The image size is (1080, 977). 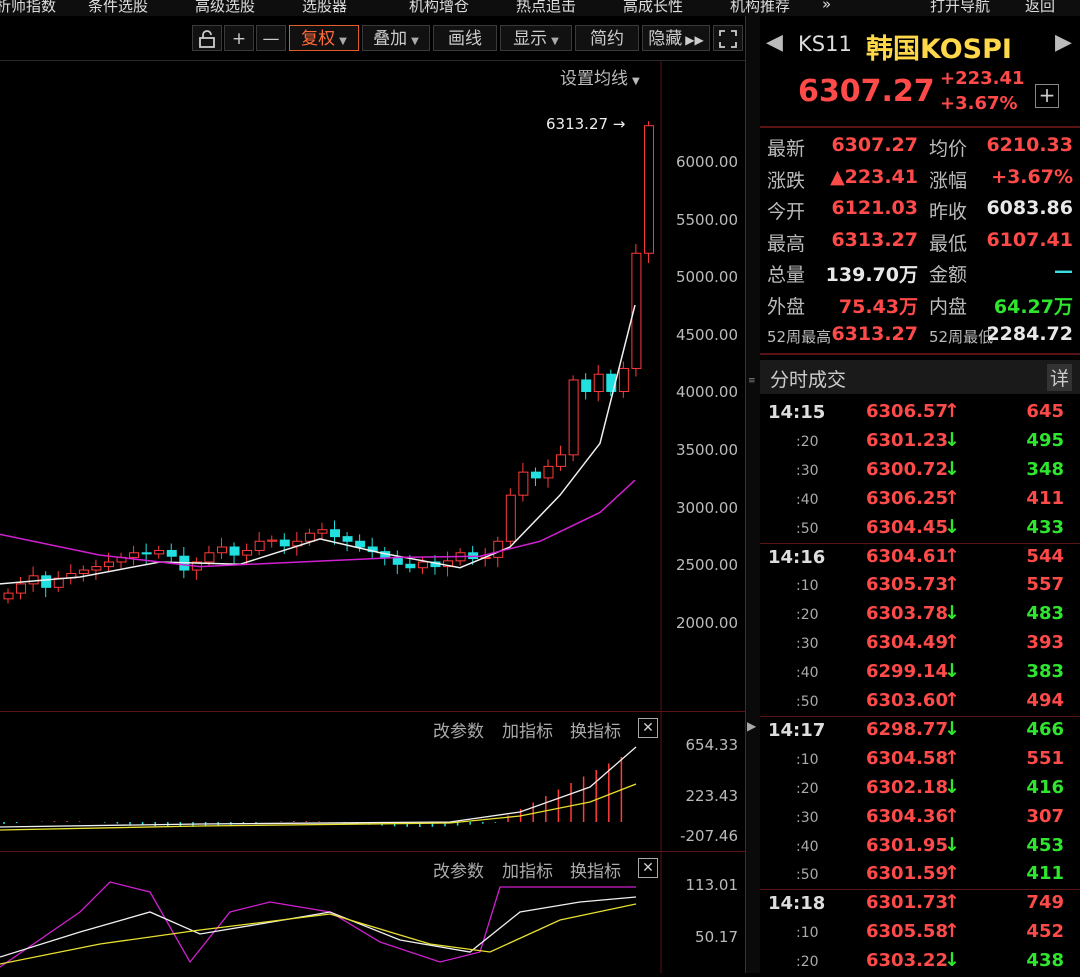 What do you see at coordinates (948, 243) in the screenshot?
I see `quote-field-label: 最低` at bounding box center [948, 243].